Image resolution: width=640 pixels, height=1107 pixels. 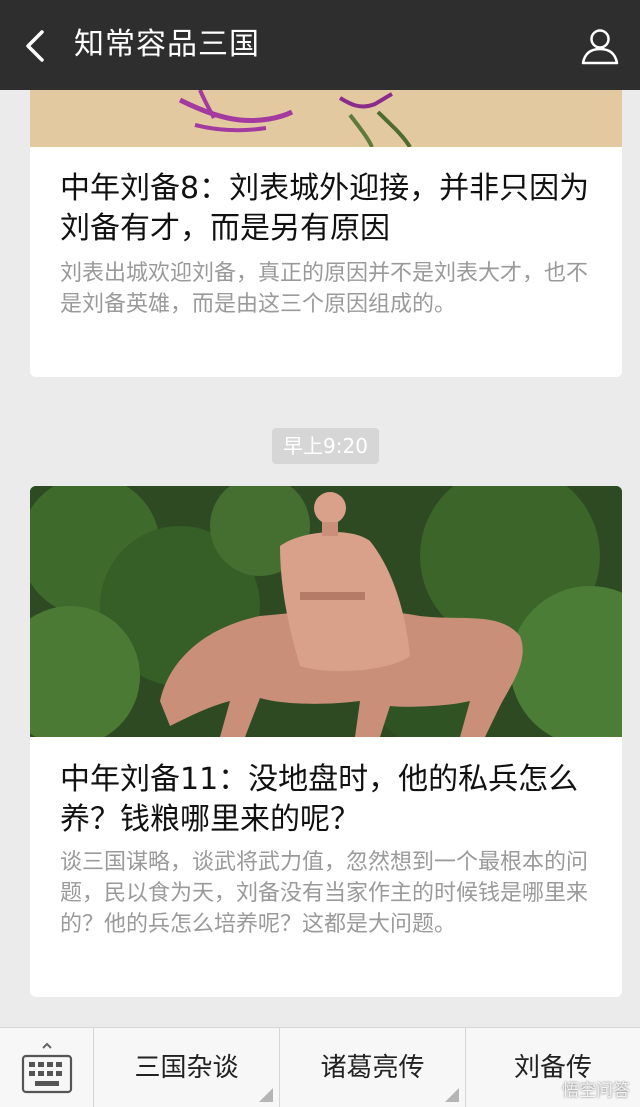 I want to click on menu-item-label: 诸葛亮传, so click(x=372, y=1068).